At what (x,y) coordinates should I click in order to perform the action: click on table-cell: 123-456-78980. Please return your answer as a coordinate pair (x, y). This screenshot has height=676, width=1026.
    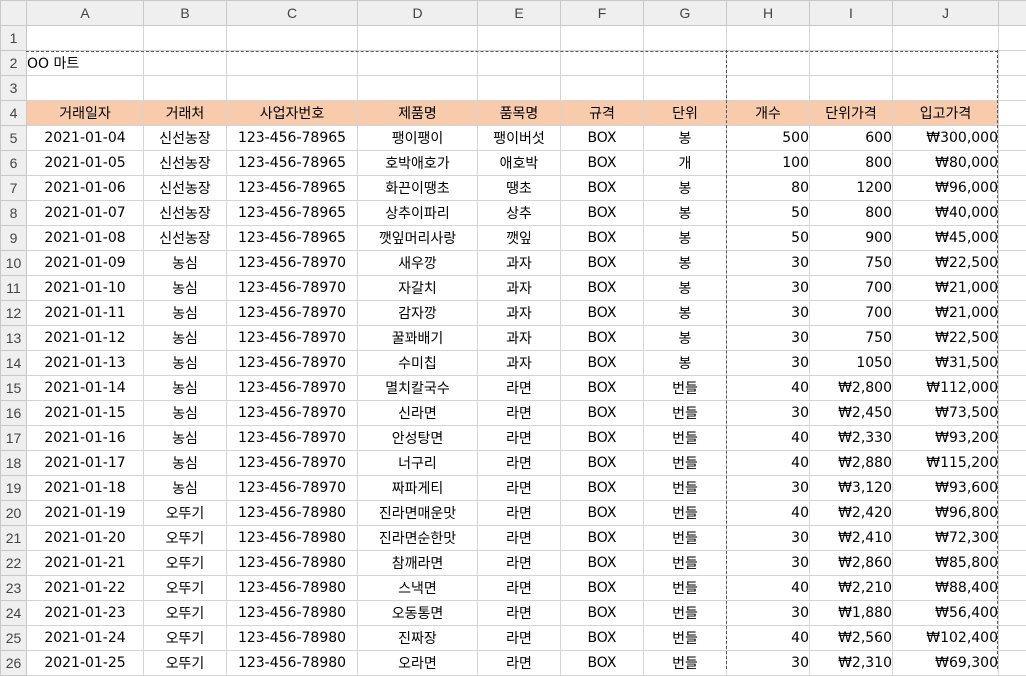
    Looking at the image, I should click on (292, 513).